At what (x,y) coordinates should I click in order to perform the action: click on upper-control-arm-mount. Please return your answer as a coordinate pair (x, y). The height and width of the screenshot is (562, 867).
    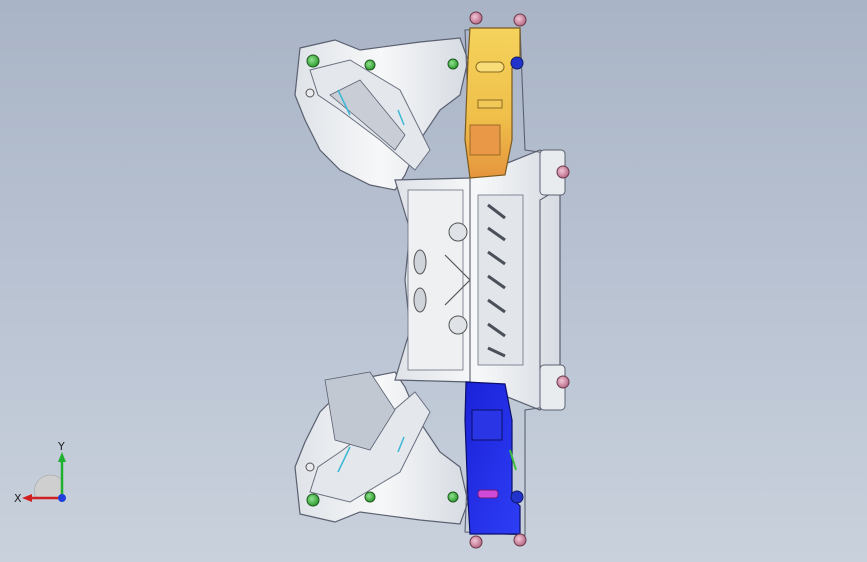
    Looking at the image, I should click on (381, 114).